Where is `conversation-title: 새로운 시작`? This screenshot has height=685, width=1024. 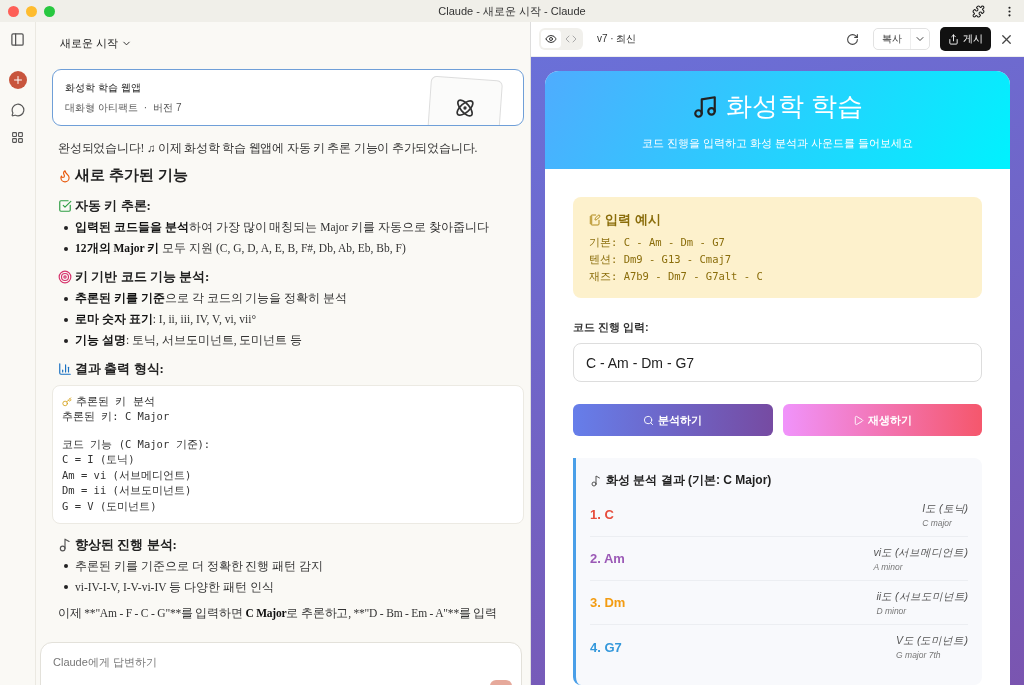
conversation-title: 새로운 시작 is located at coordinates (96, 43).